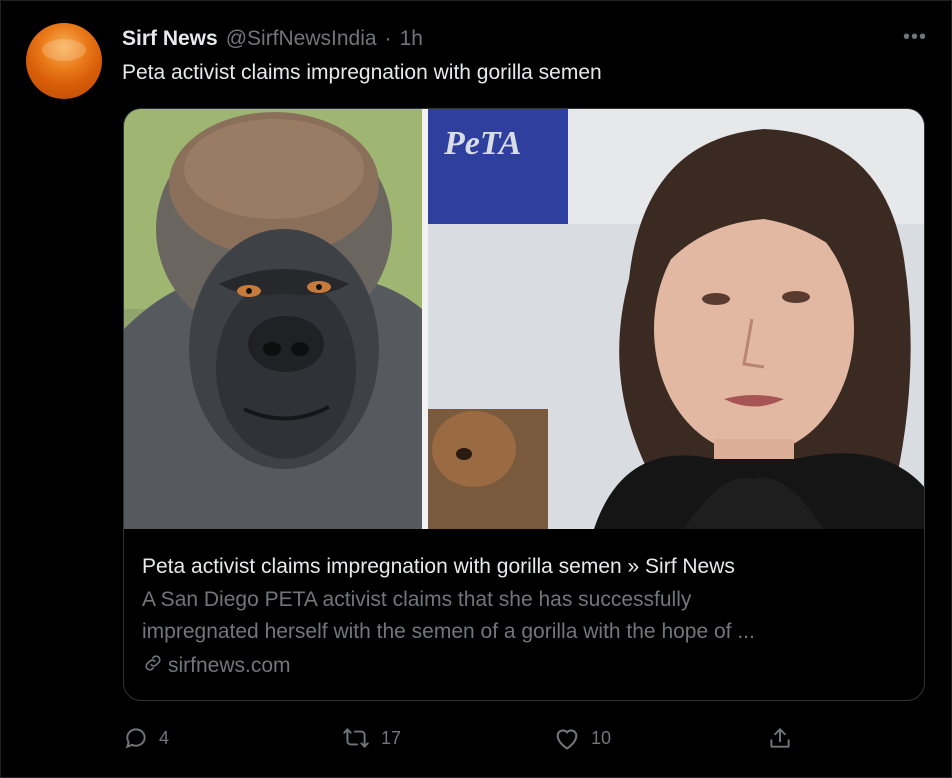 The width and height of the screenshot is (952, 778). Describe the element at coordinates (582, 738) in the screenshot. I see `like-button: 10` at that location.